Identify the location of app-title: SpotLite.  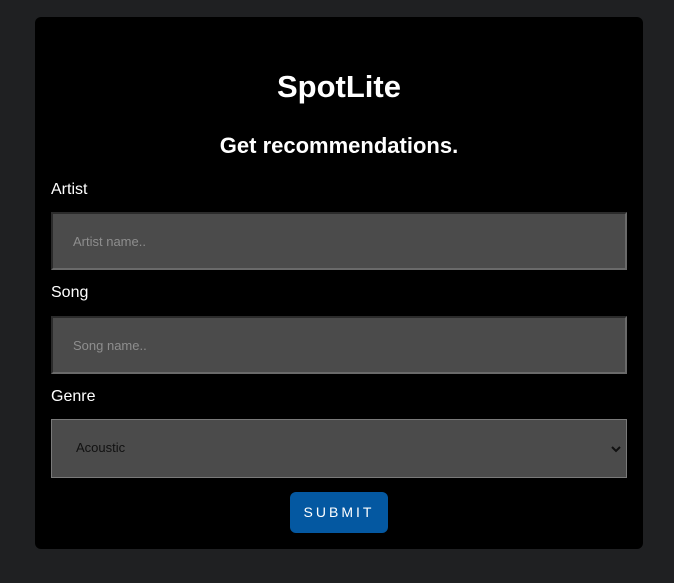
(339, 86).